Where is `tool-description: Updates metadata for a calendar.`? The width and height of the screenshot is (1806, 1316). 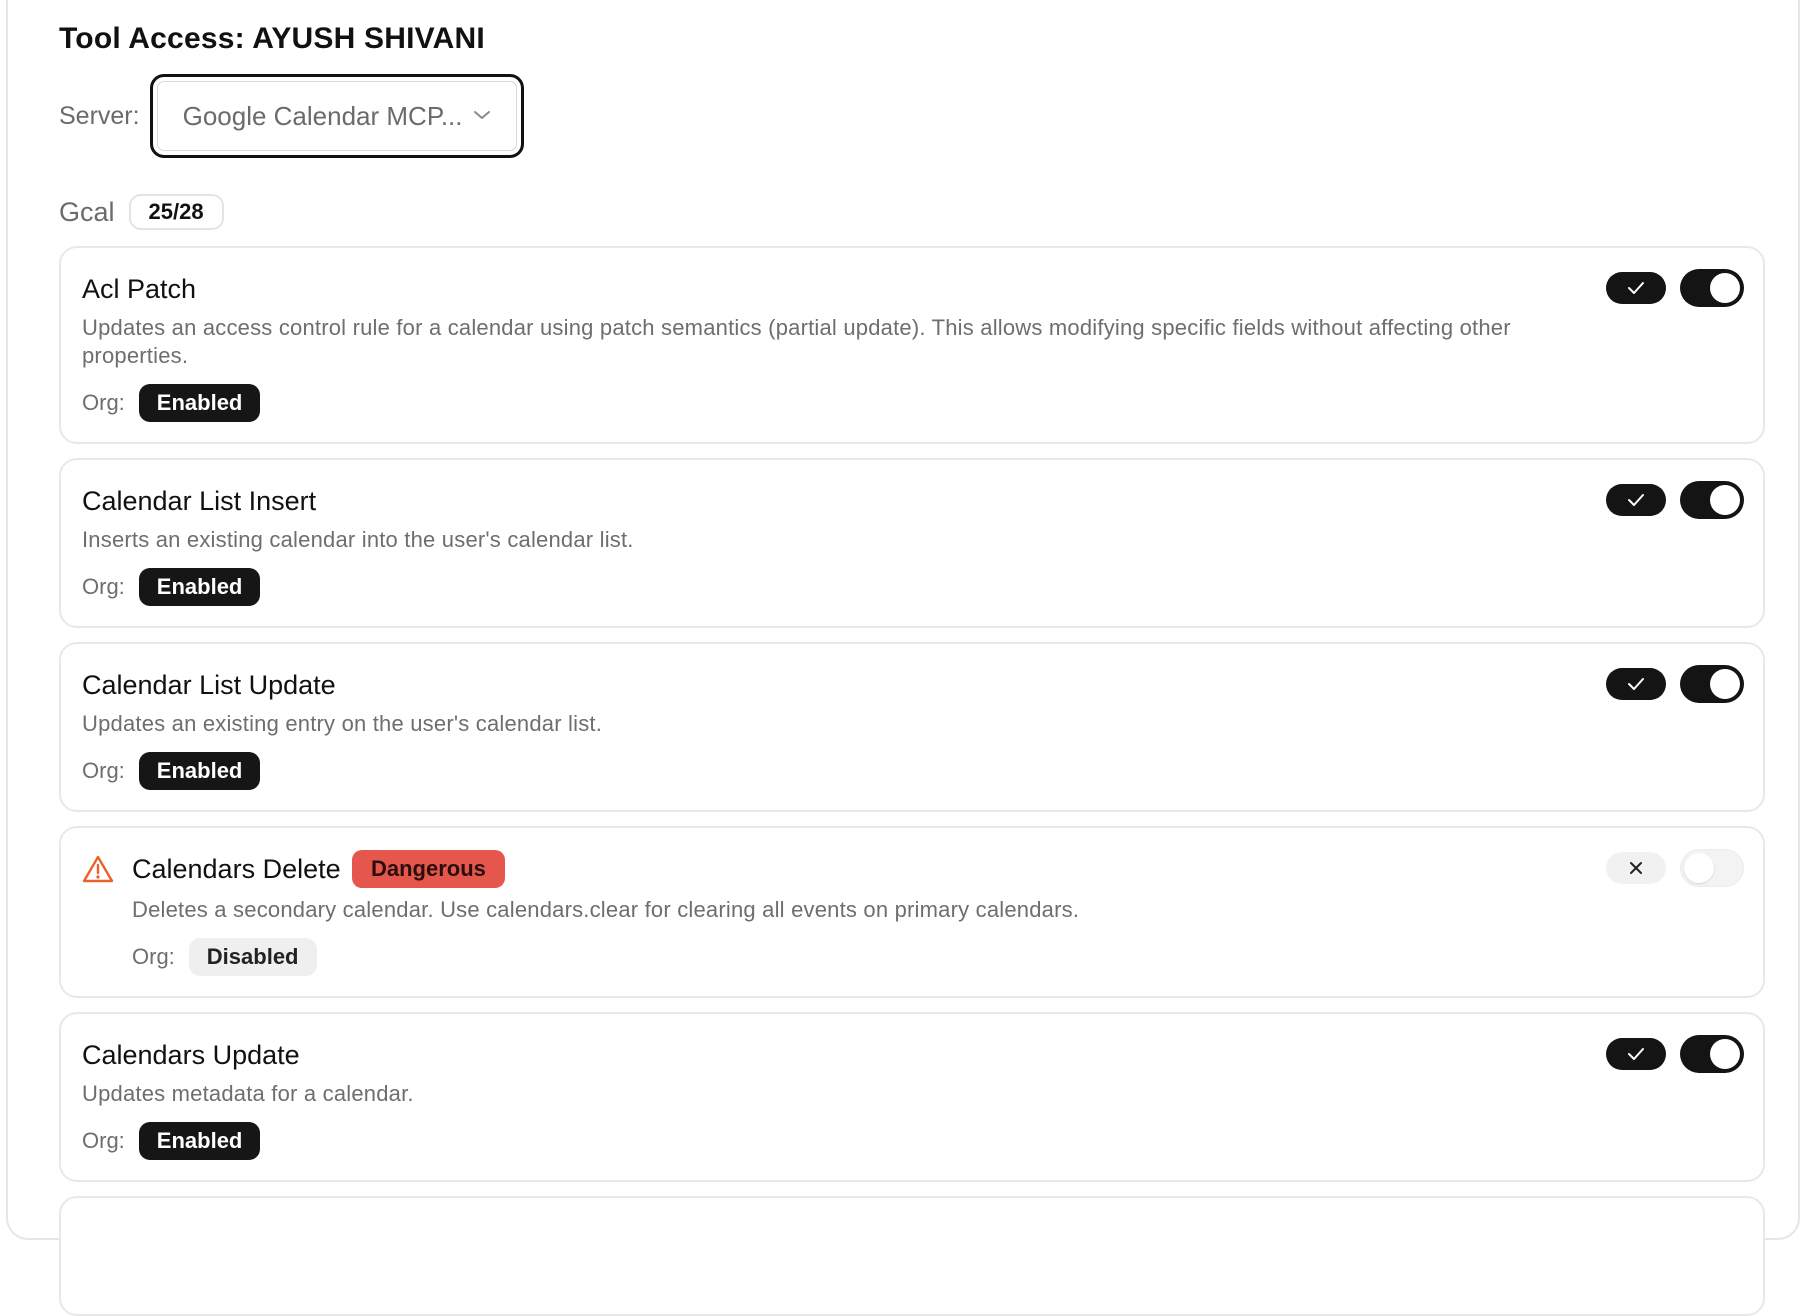 tool-description: Updates metadata for a calendar. is located at coordinates (248, 1093).